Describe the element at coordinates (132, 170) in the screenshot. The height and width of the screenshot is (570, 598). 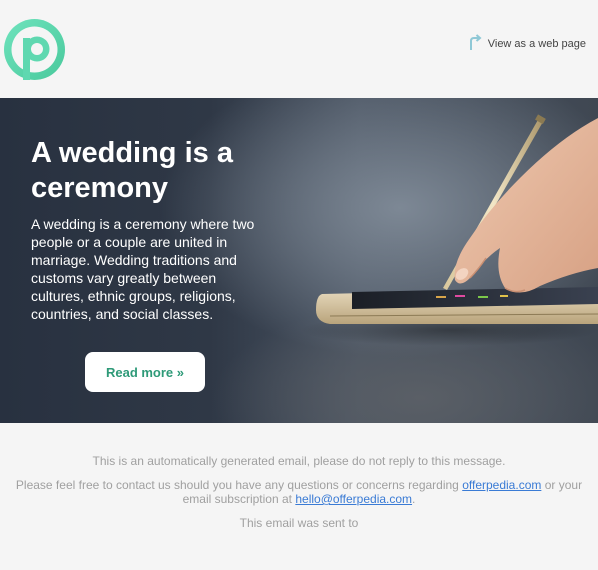
I see `hero-title: A wedding is a ceremony` at that location.